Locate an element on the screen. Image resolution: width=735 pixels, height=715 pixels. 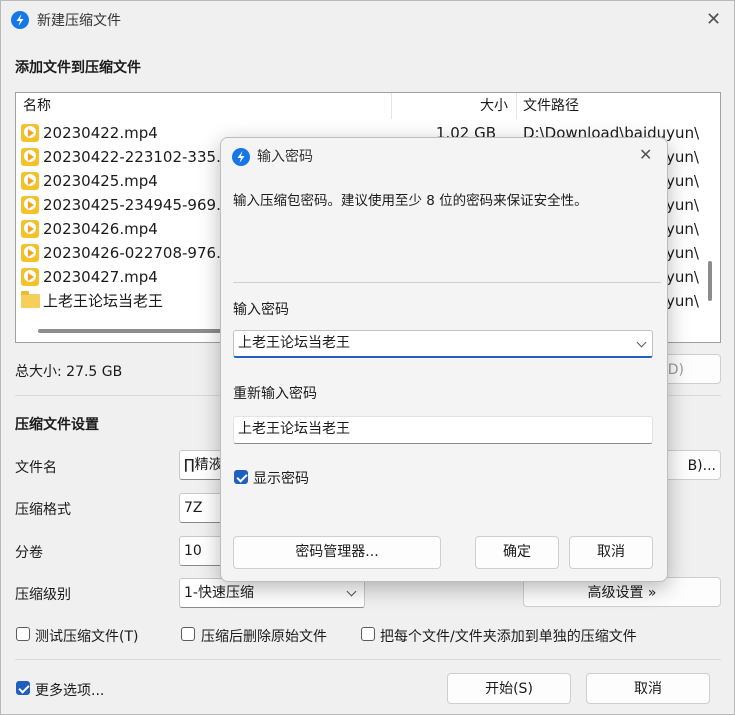
more-options-checkbox is located at coordinates (23, 688).